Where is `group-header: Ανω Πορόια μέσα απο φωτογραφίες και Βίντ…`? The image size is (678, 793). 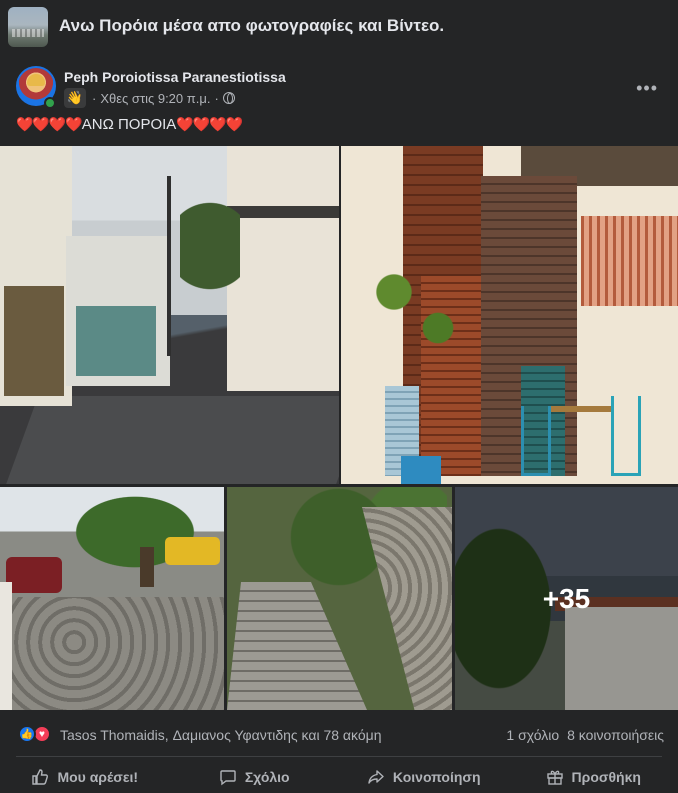
group-header: Ανω Πορόια μέσα απο φωτογραφίες και Βίντ… is located at coordinates (339, 26).